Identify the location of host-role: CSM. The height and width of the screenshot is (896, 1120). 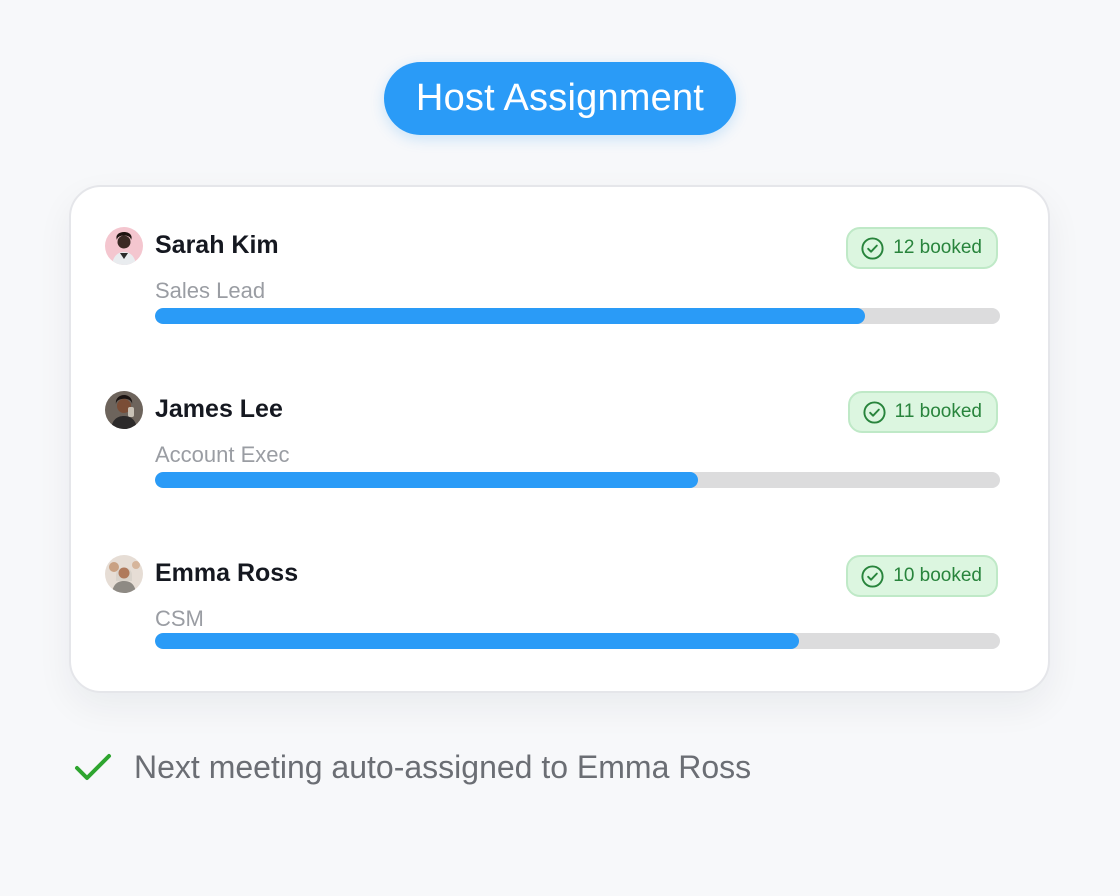
(179, 618).